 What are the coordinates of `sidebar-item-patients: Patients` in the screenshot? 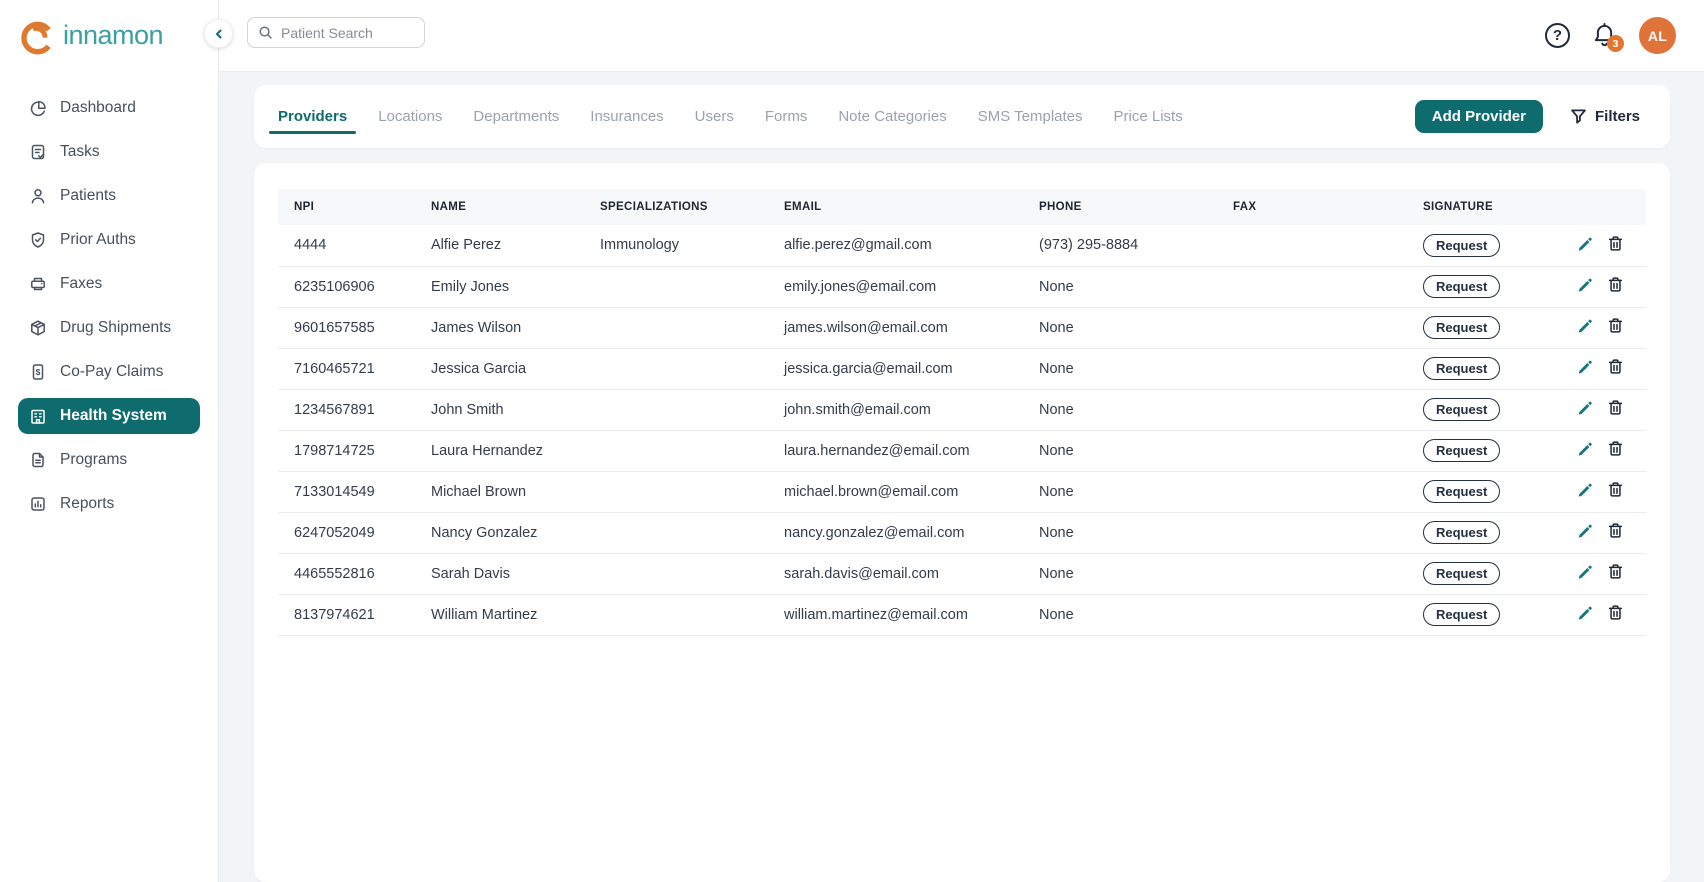 It's located at (109, 196).